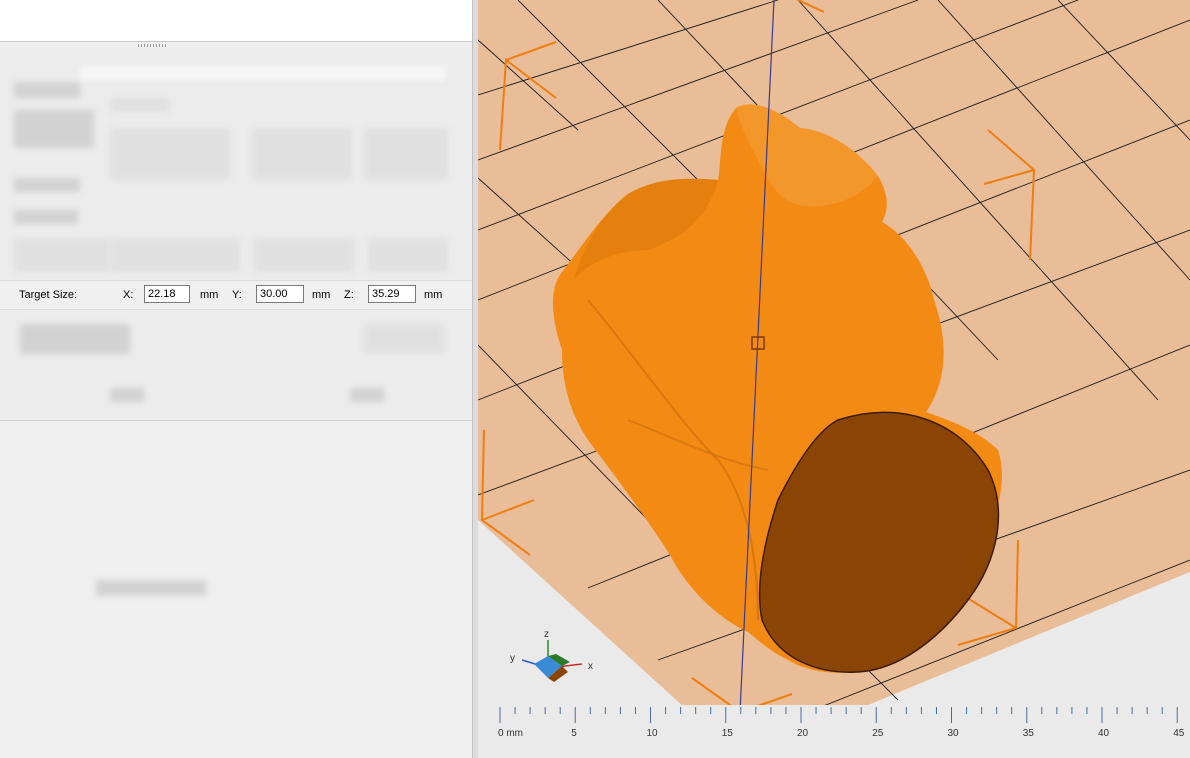  What do you see at coordinates (236, 21) in the screenshot?
I see `top-list-area` at bounding box center [236, 21].